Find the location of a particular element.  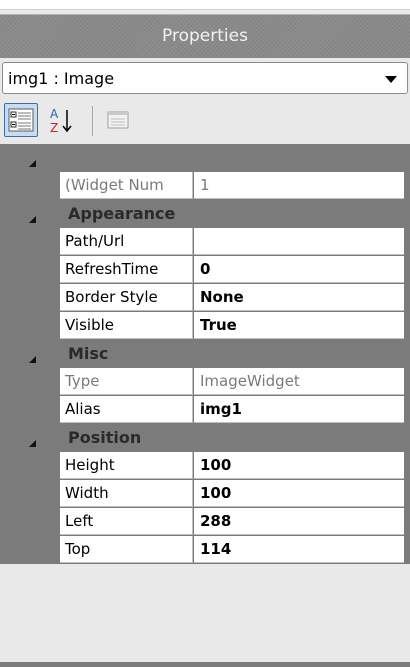

property-row: (Widget Num 1 is located at coordinates (205, 186).